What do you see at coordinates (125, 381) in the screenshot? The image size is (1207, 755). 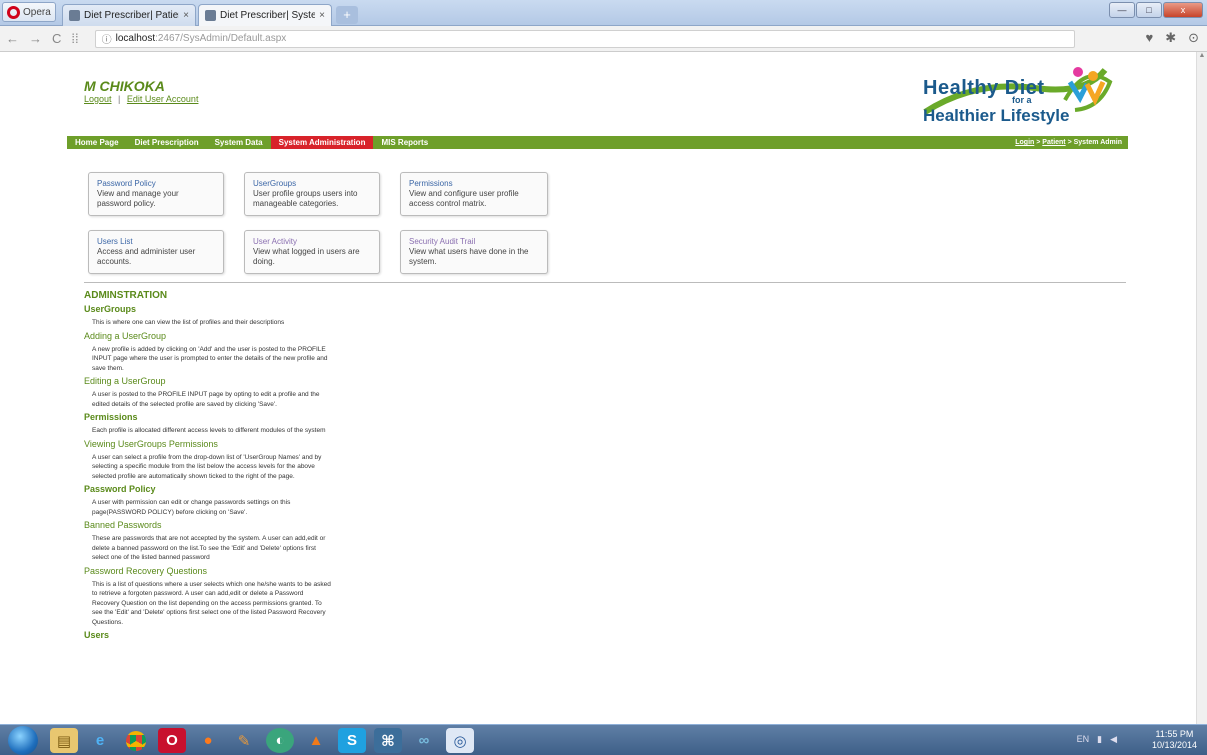 I see `help-section-title: Editing a UserGroup` at bounding box center [125, 381].